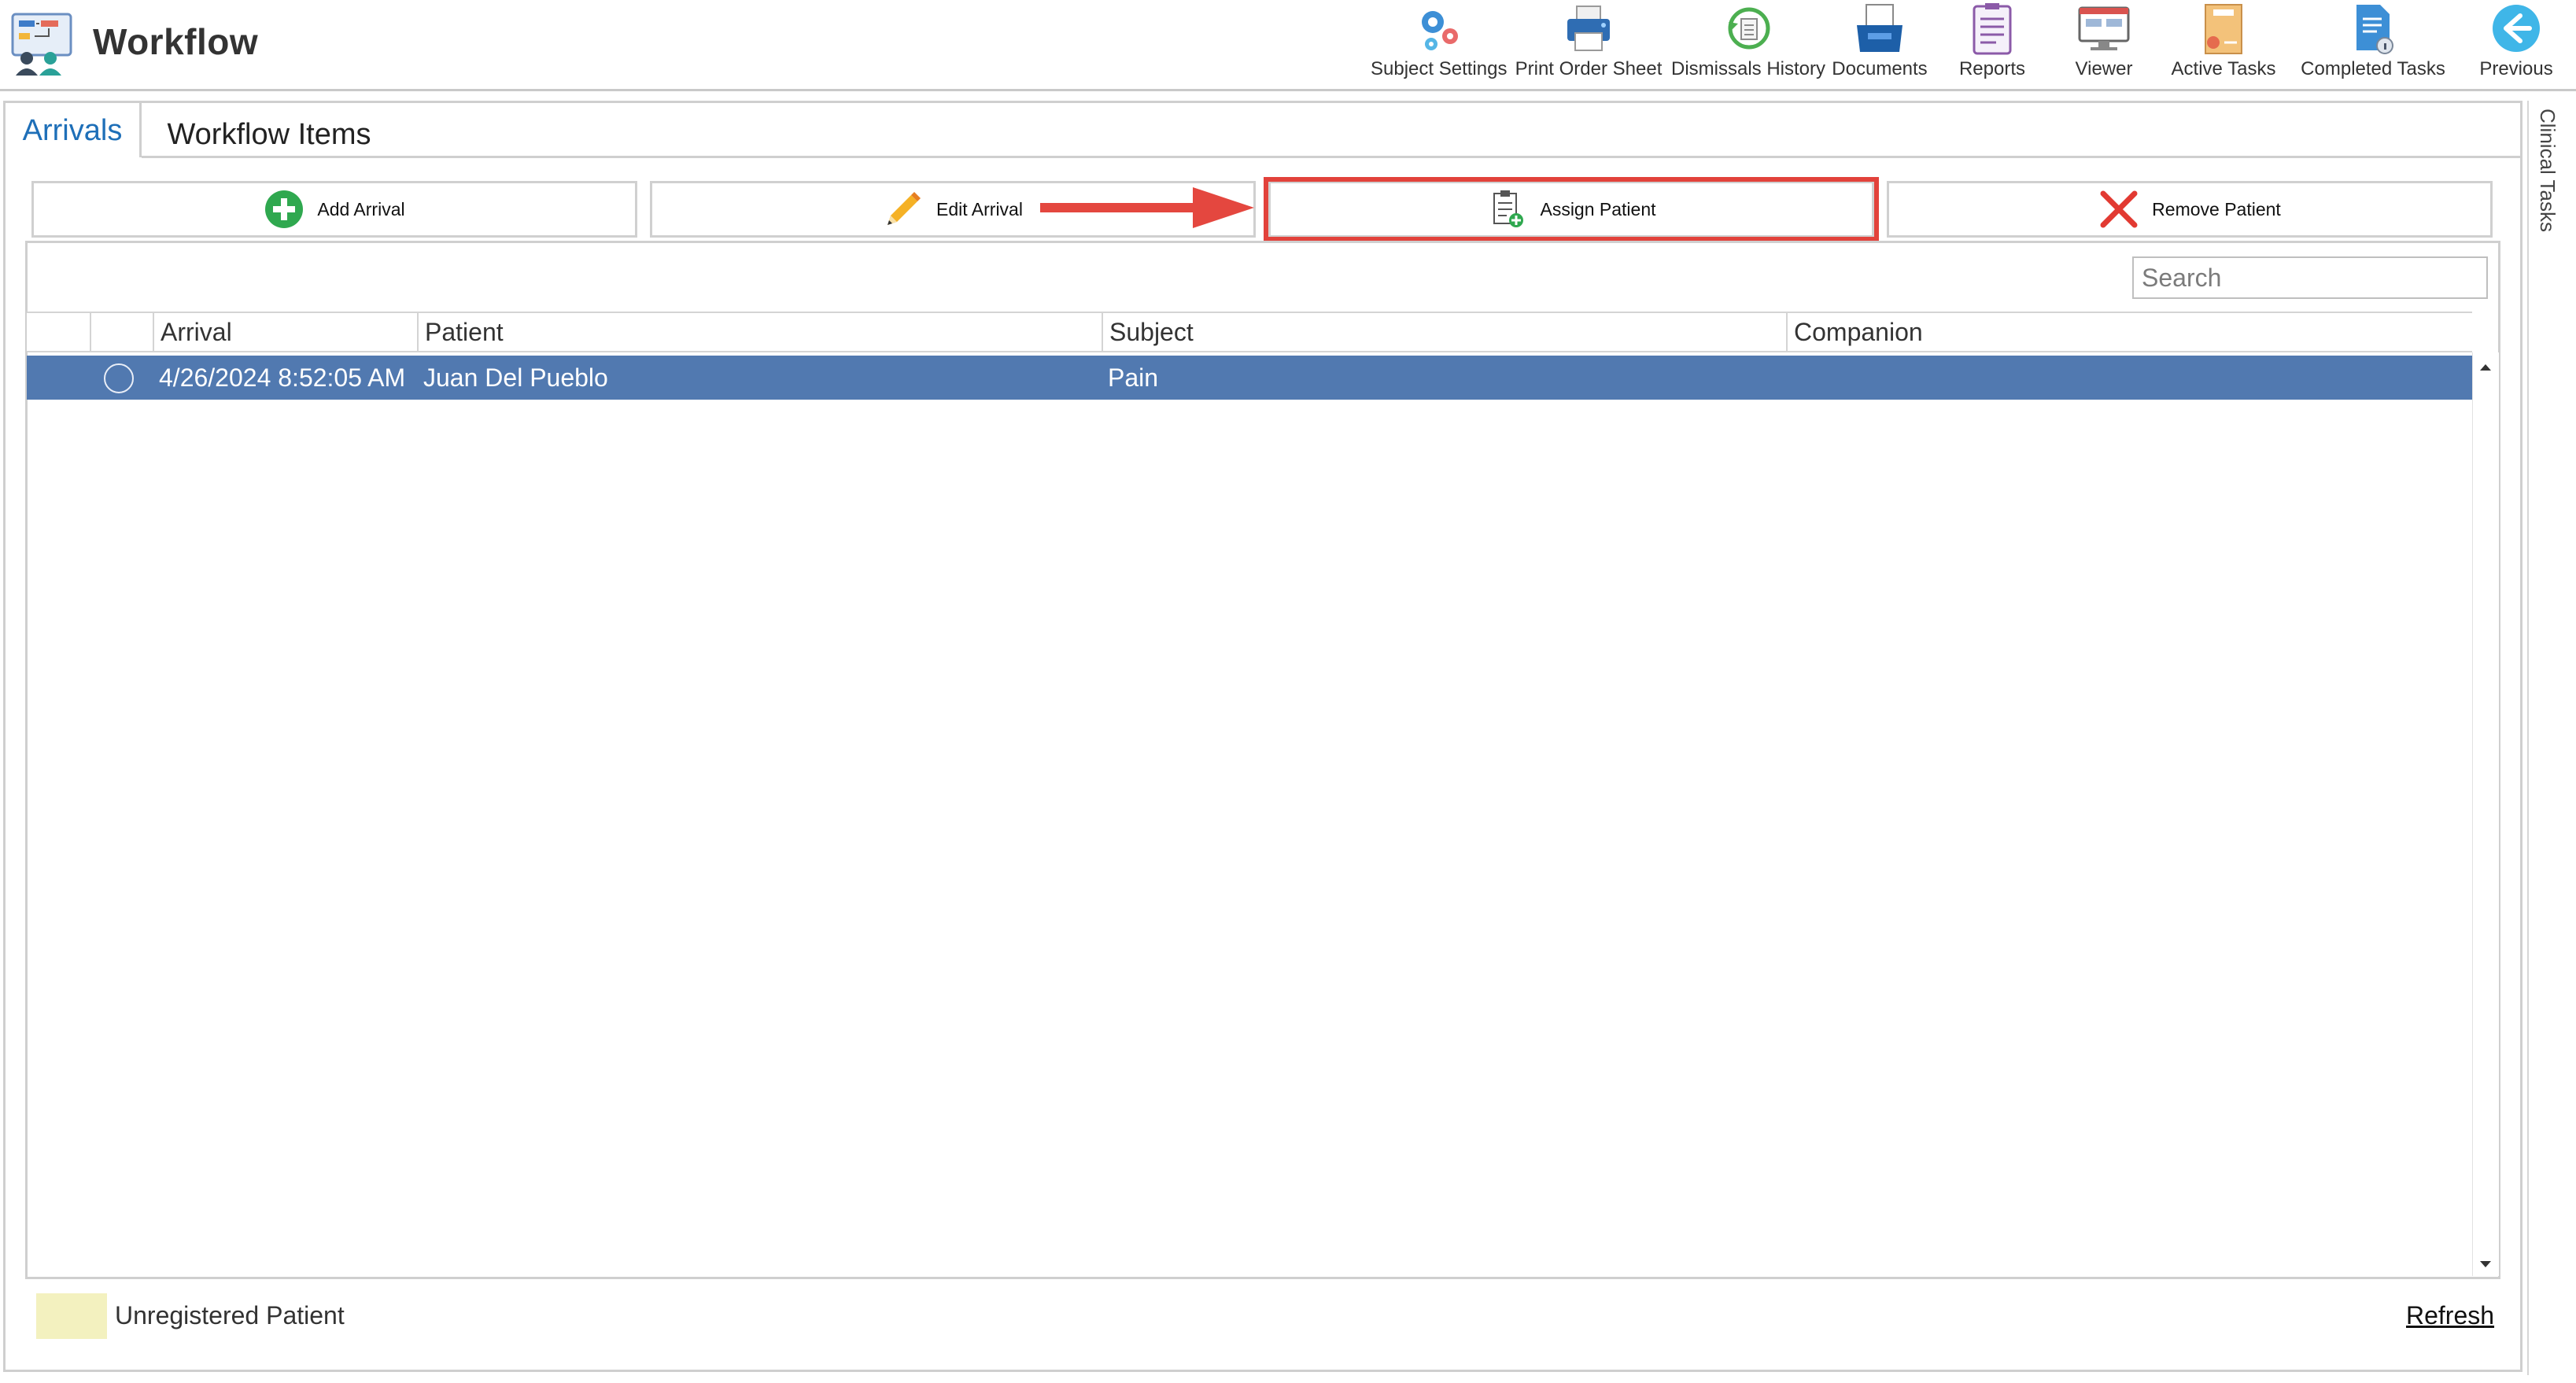 The height and width of the screenshot is (1383, 2576). Describe the element at coordinates (1749, 28) in the screenshot. I see `history-icon` at that location.